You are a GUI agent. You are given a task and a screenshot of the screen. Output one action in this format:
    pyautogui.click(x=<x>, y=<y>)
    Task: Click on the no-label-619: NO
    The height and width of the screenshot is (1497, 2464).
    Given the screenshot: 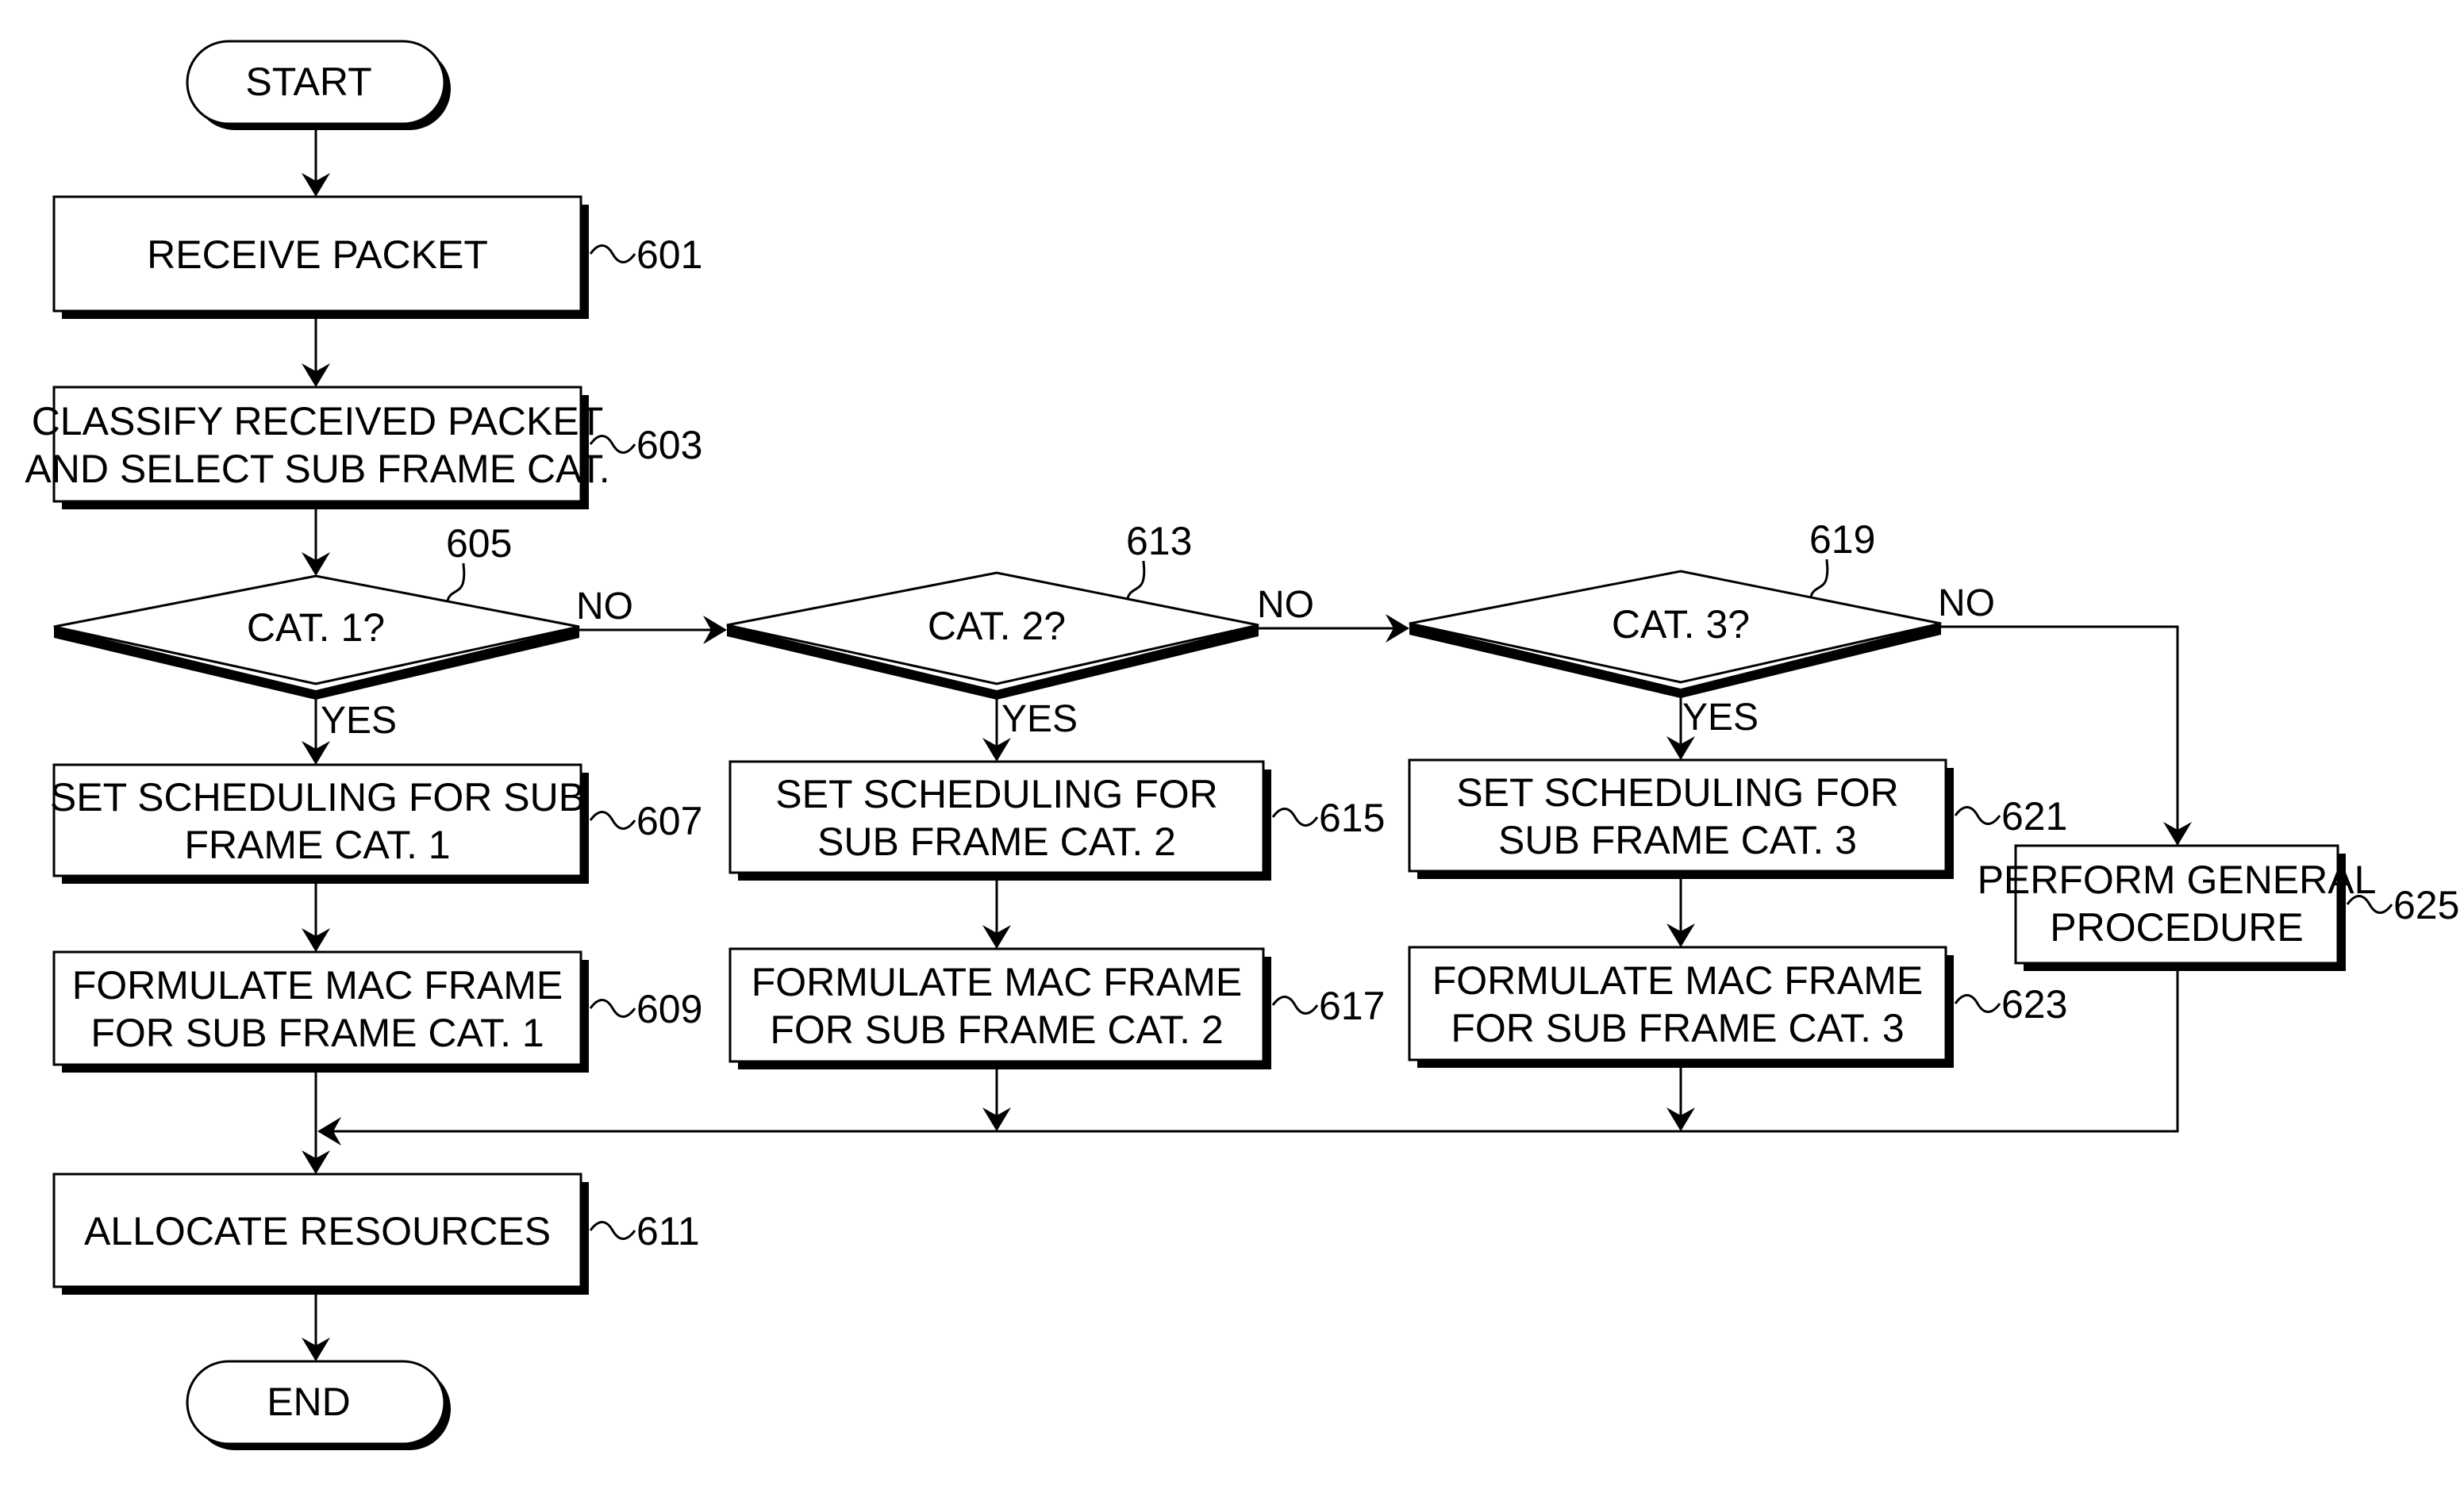 What is the action you would take?
    pyautogui.click(x=1966, y=603)
    